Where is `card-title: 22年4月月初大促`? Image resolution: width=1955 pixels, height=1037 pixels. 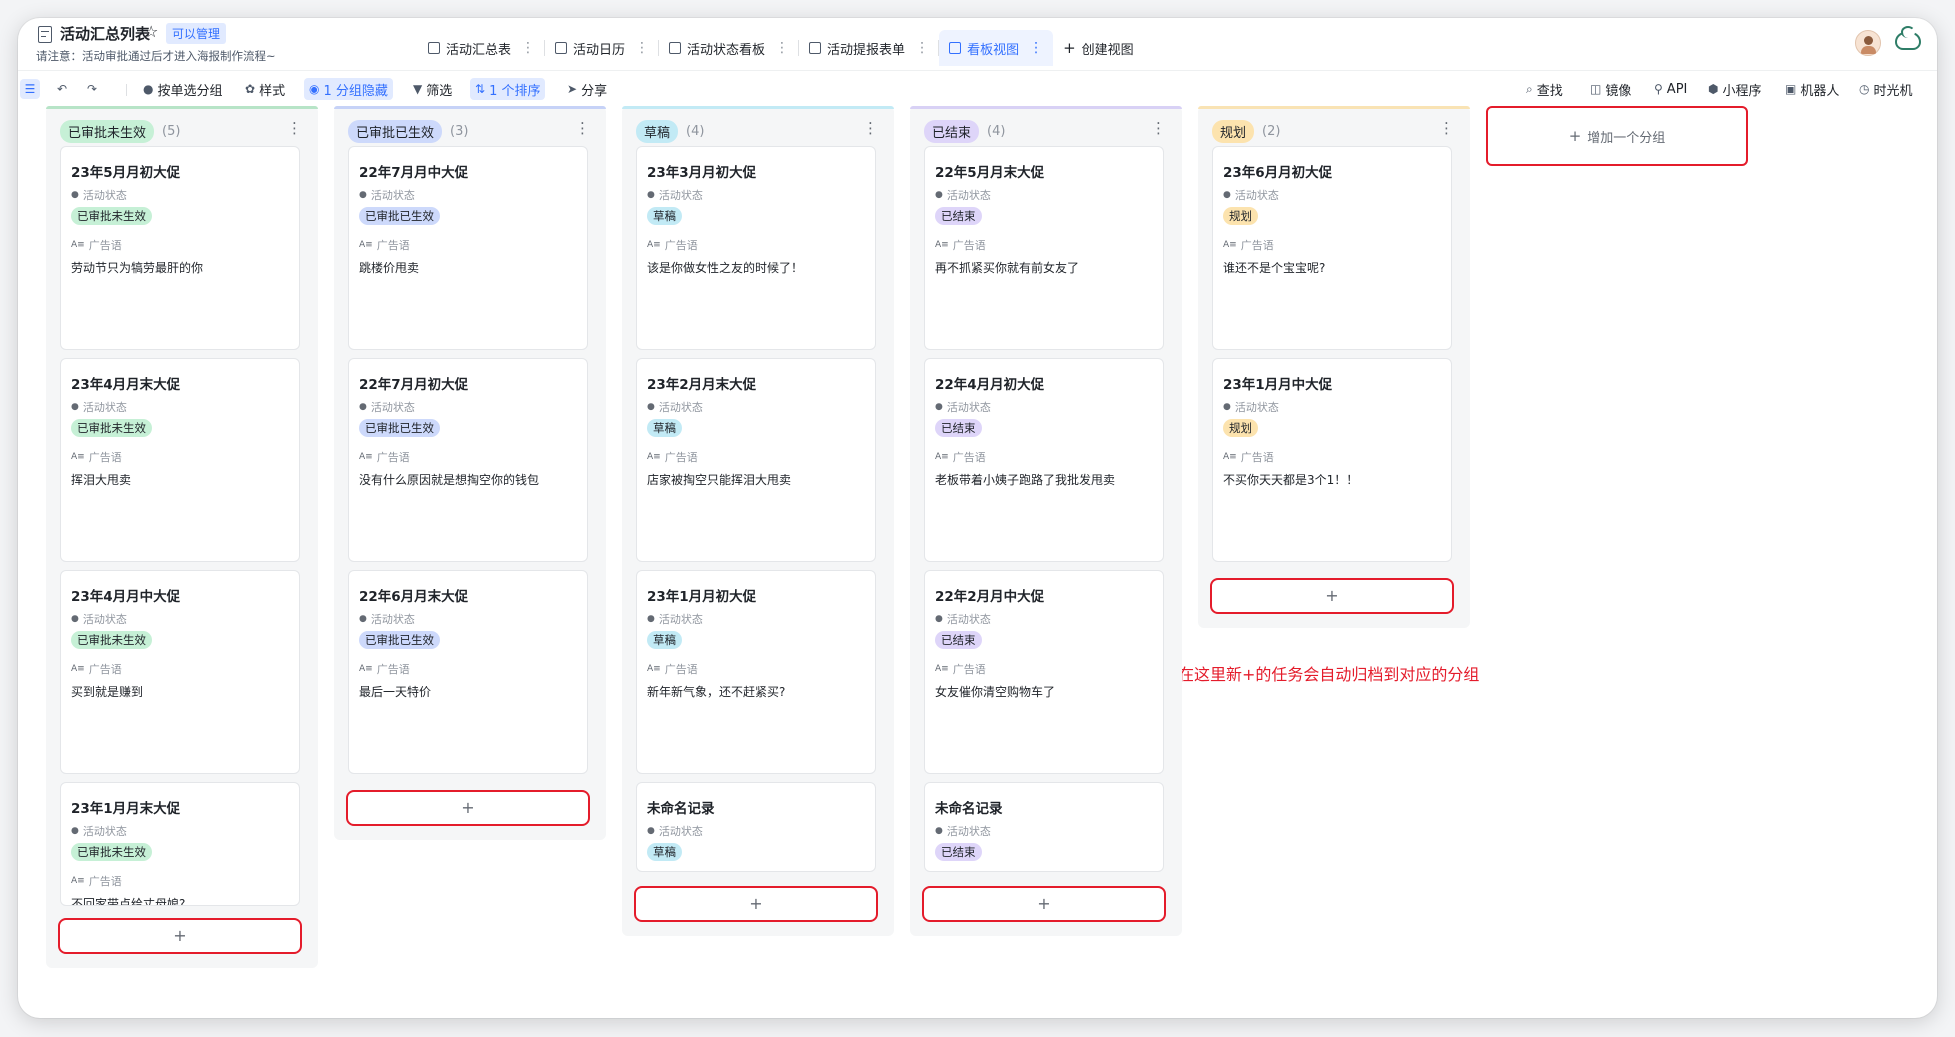 card-title: 22年4月月初大促 is located at coordinates (990, 385).